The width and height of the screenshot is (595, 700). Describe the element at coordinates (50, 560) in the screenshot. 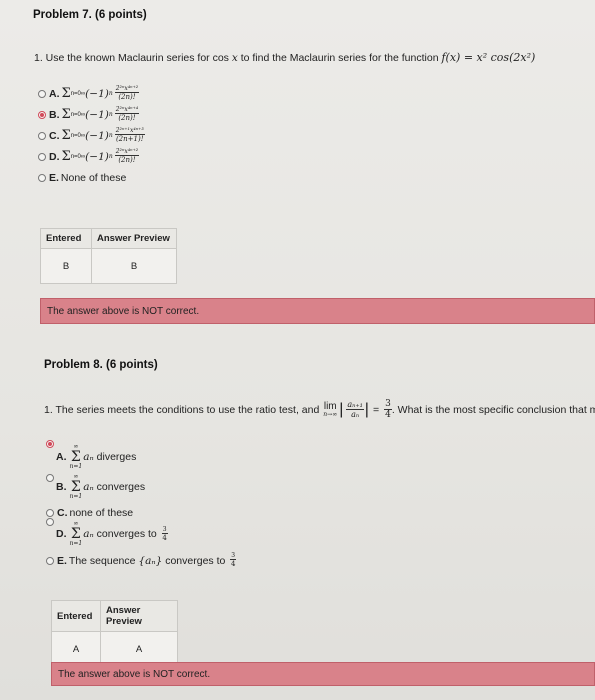

I see `p8-radio-e` at that location.